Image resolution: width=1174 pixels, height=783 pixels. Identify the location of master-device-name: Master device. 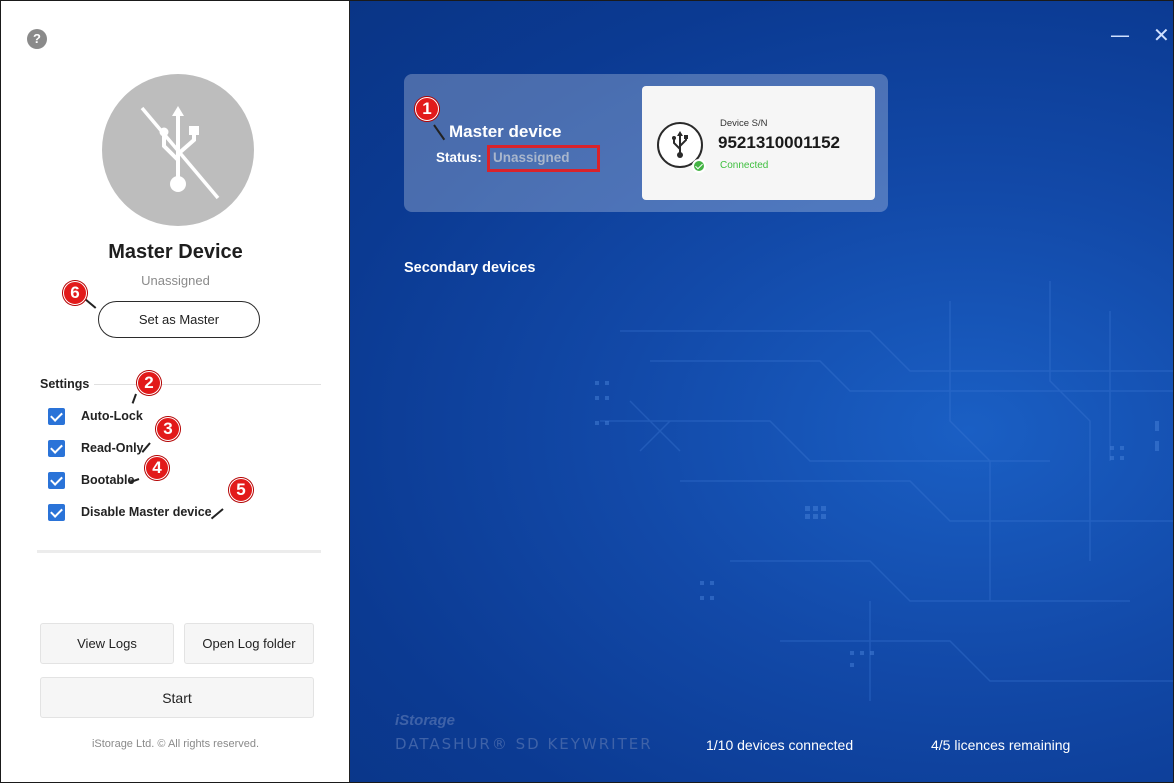
(505, 131).